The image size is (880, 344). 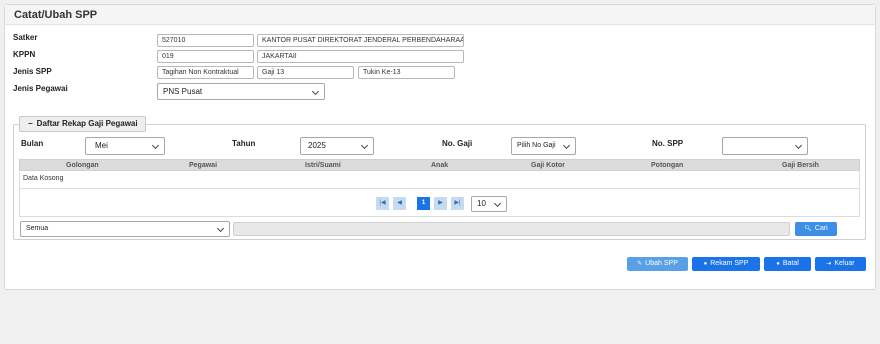 I want to click on column-header-potongan: Potongan, so click(x=667, y=165).